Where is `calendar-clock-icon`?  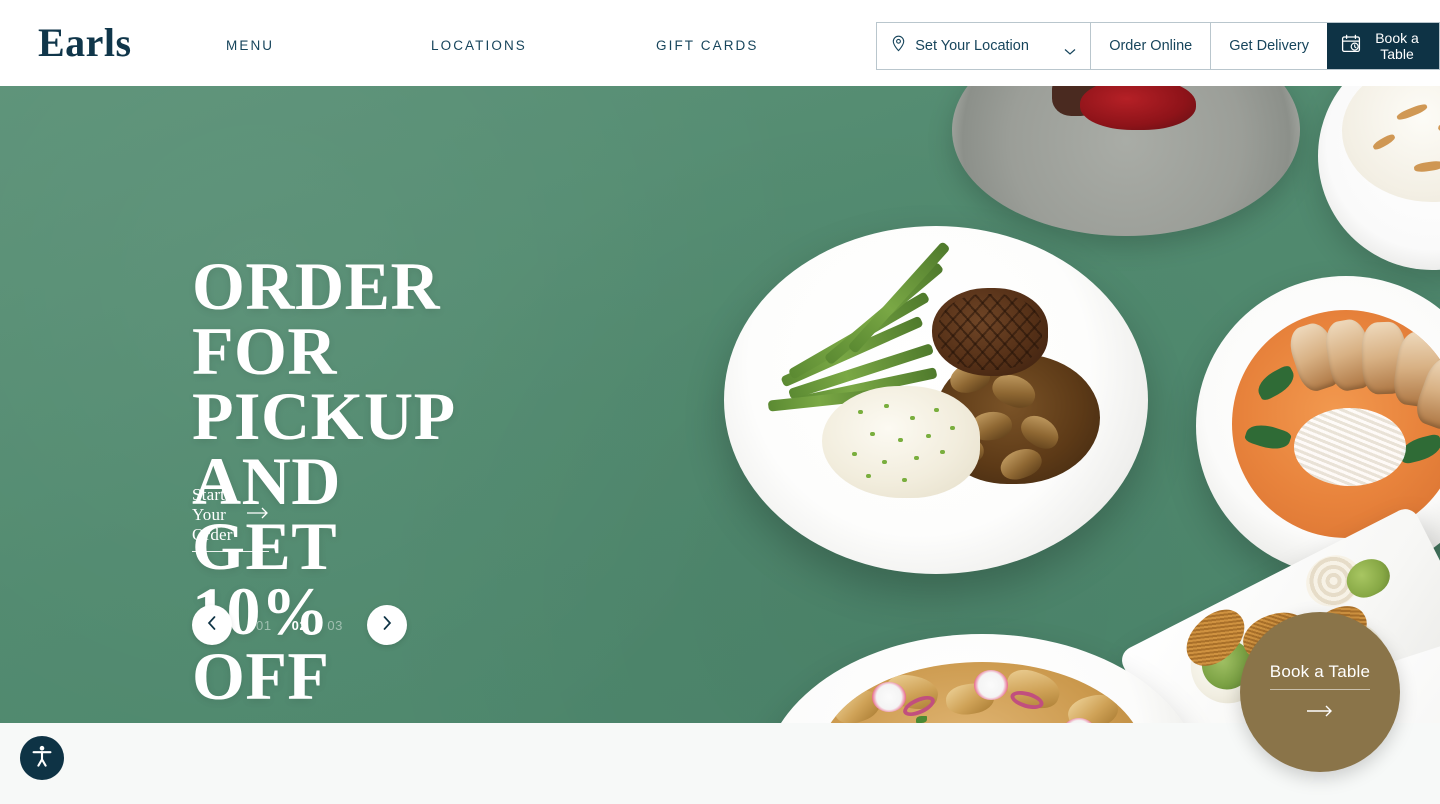
calendar-clock-icon is located at coordinates (1351, 46).